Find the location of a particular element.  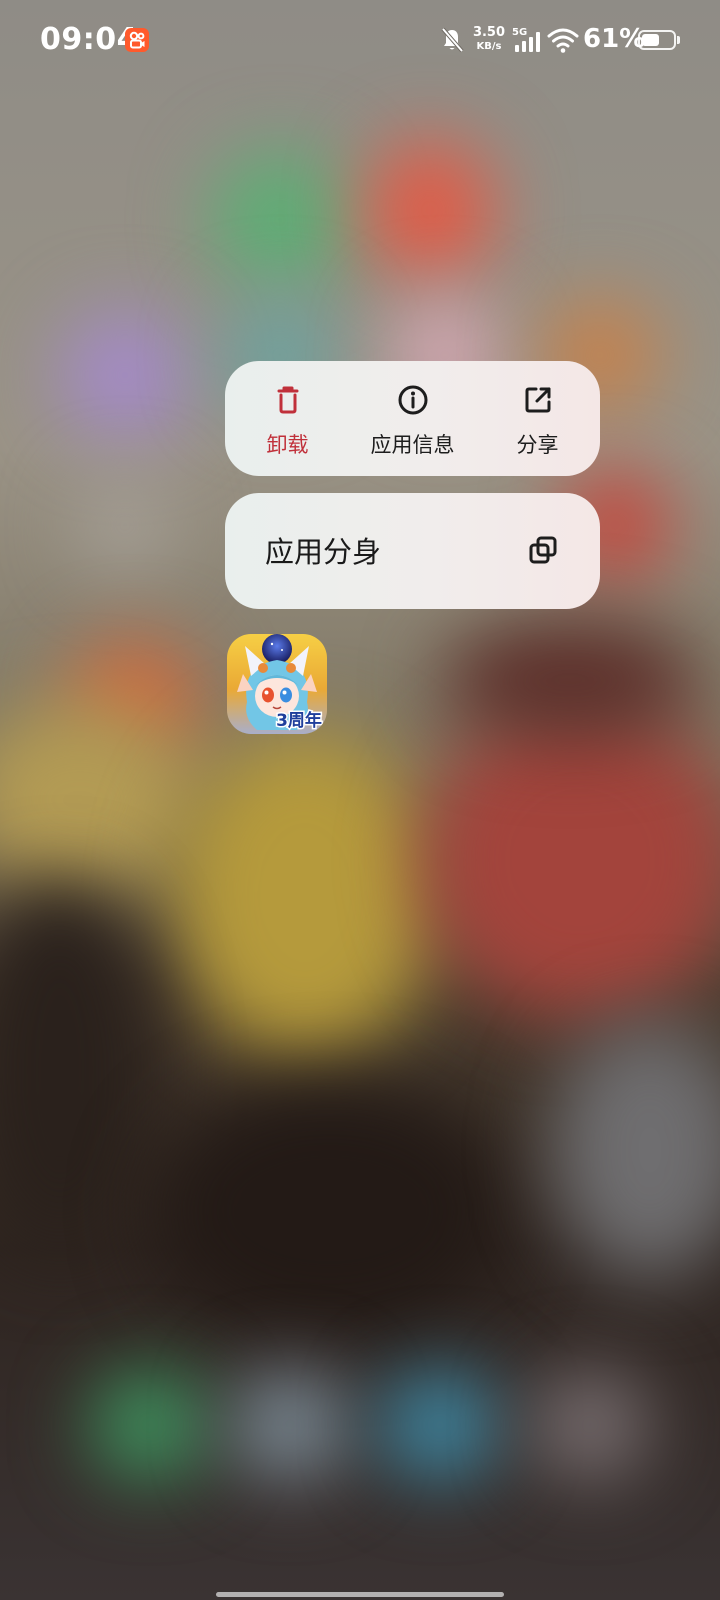

app-info-button: 应用信息 is located at coordinates (412, 418).